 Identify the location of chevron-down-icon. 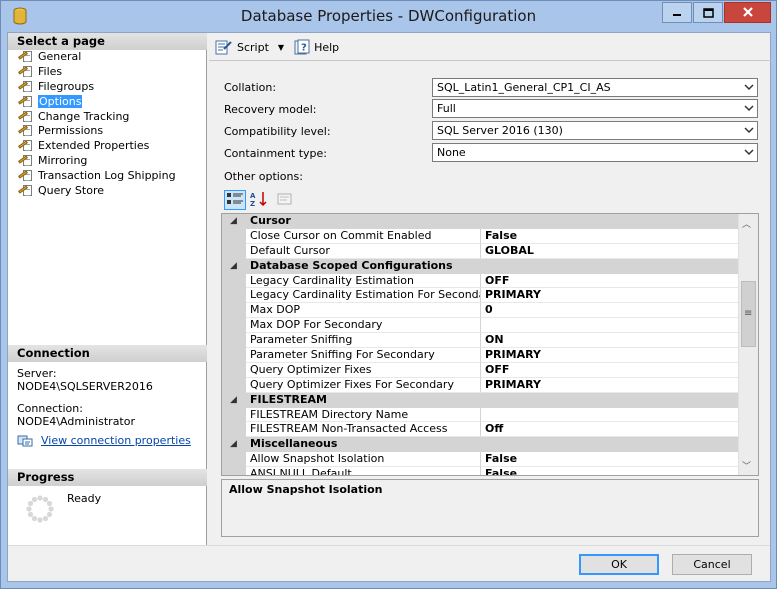
(749, 130).